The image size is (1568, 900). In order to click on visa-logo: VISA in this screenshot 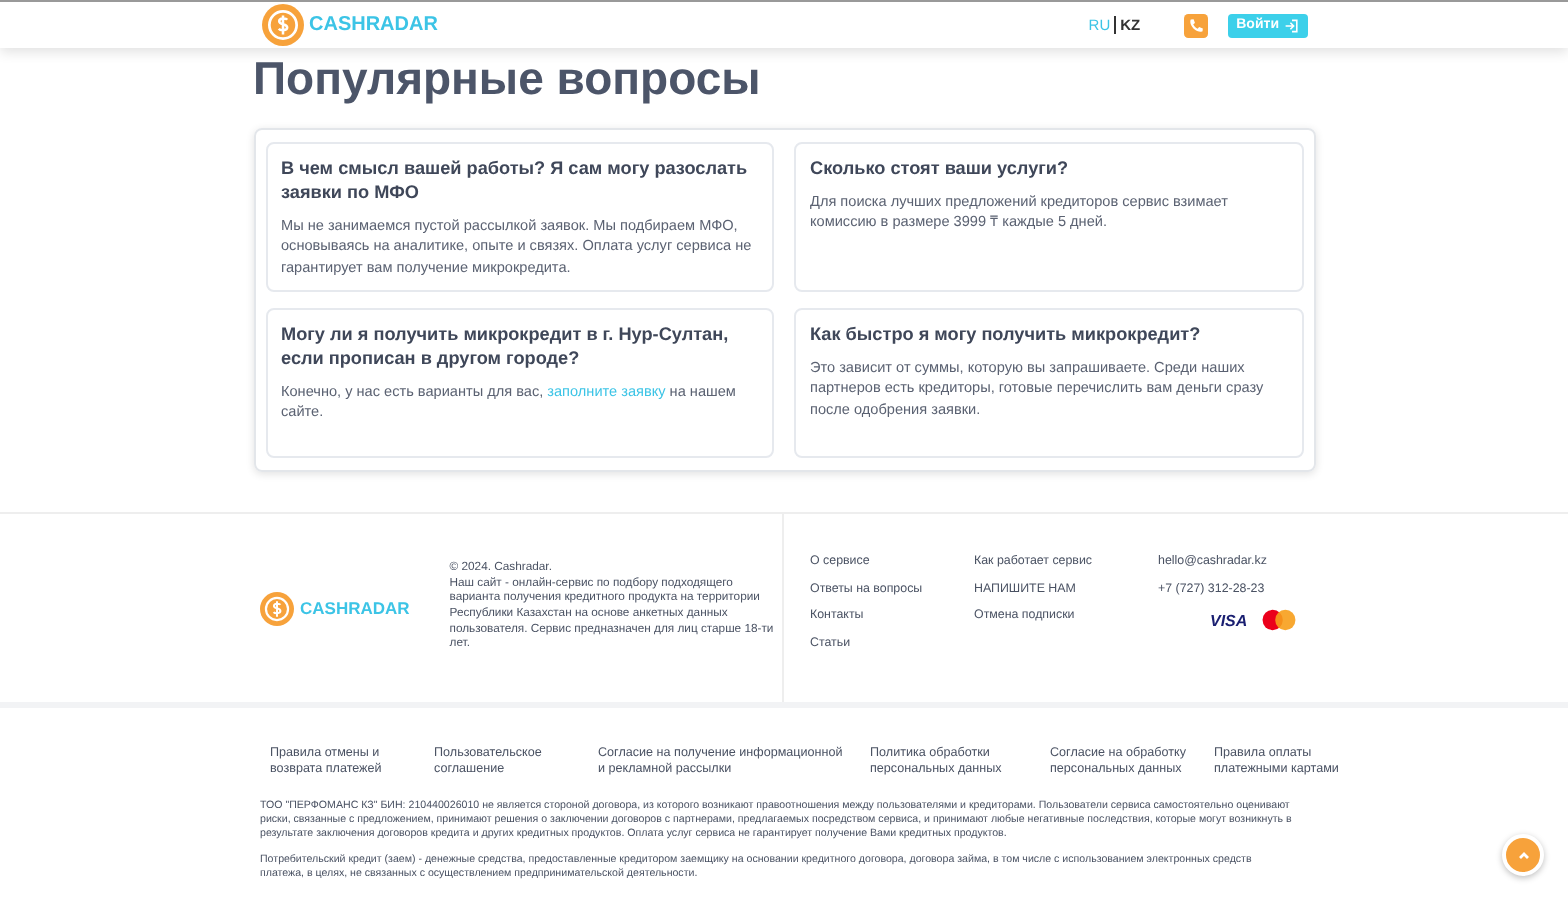, I will do `click(1229, 620)`.